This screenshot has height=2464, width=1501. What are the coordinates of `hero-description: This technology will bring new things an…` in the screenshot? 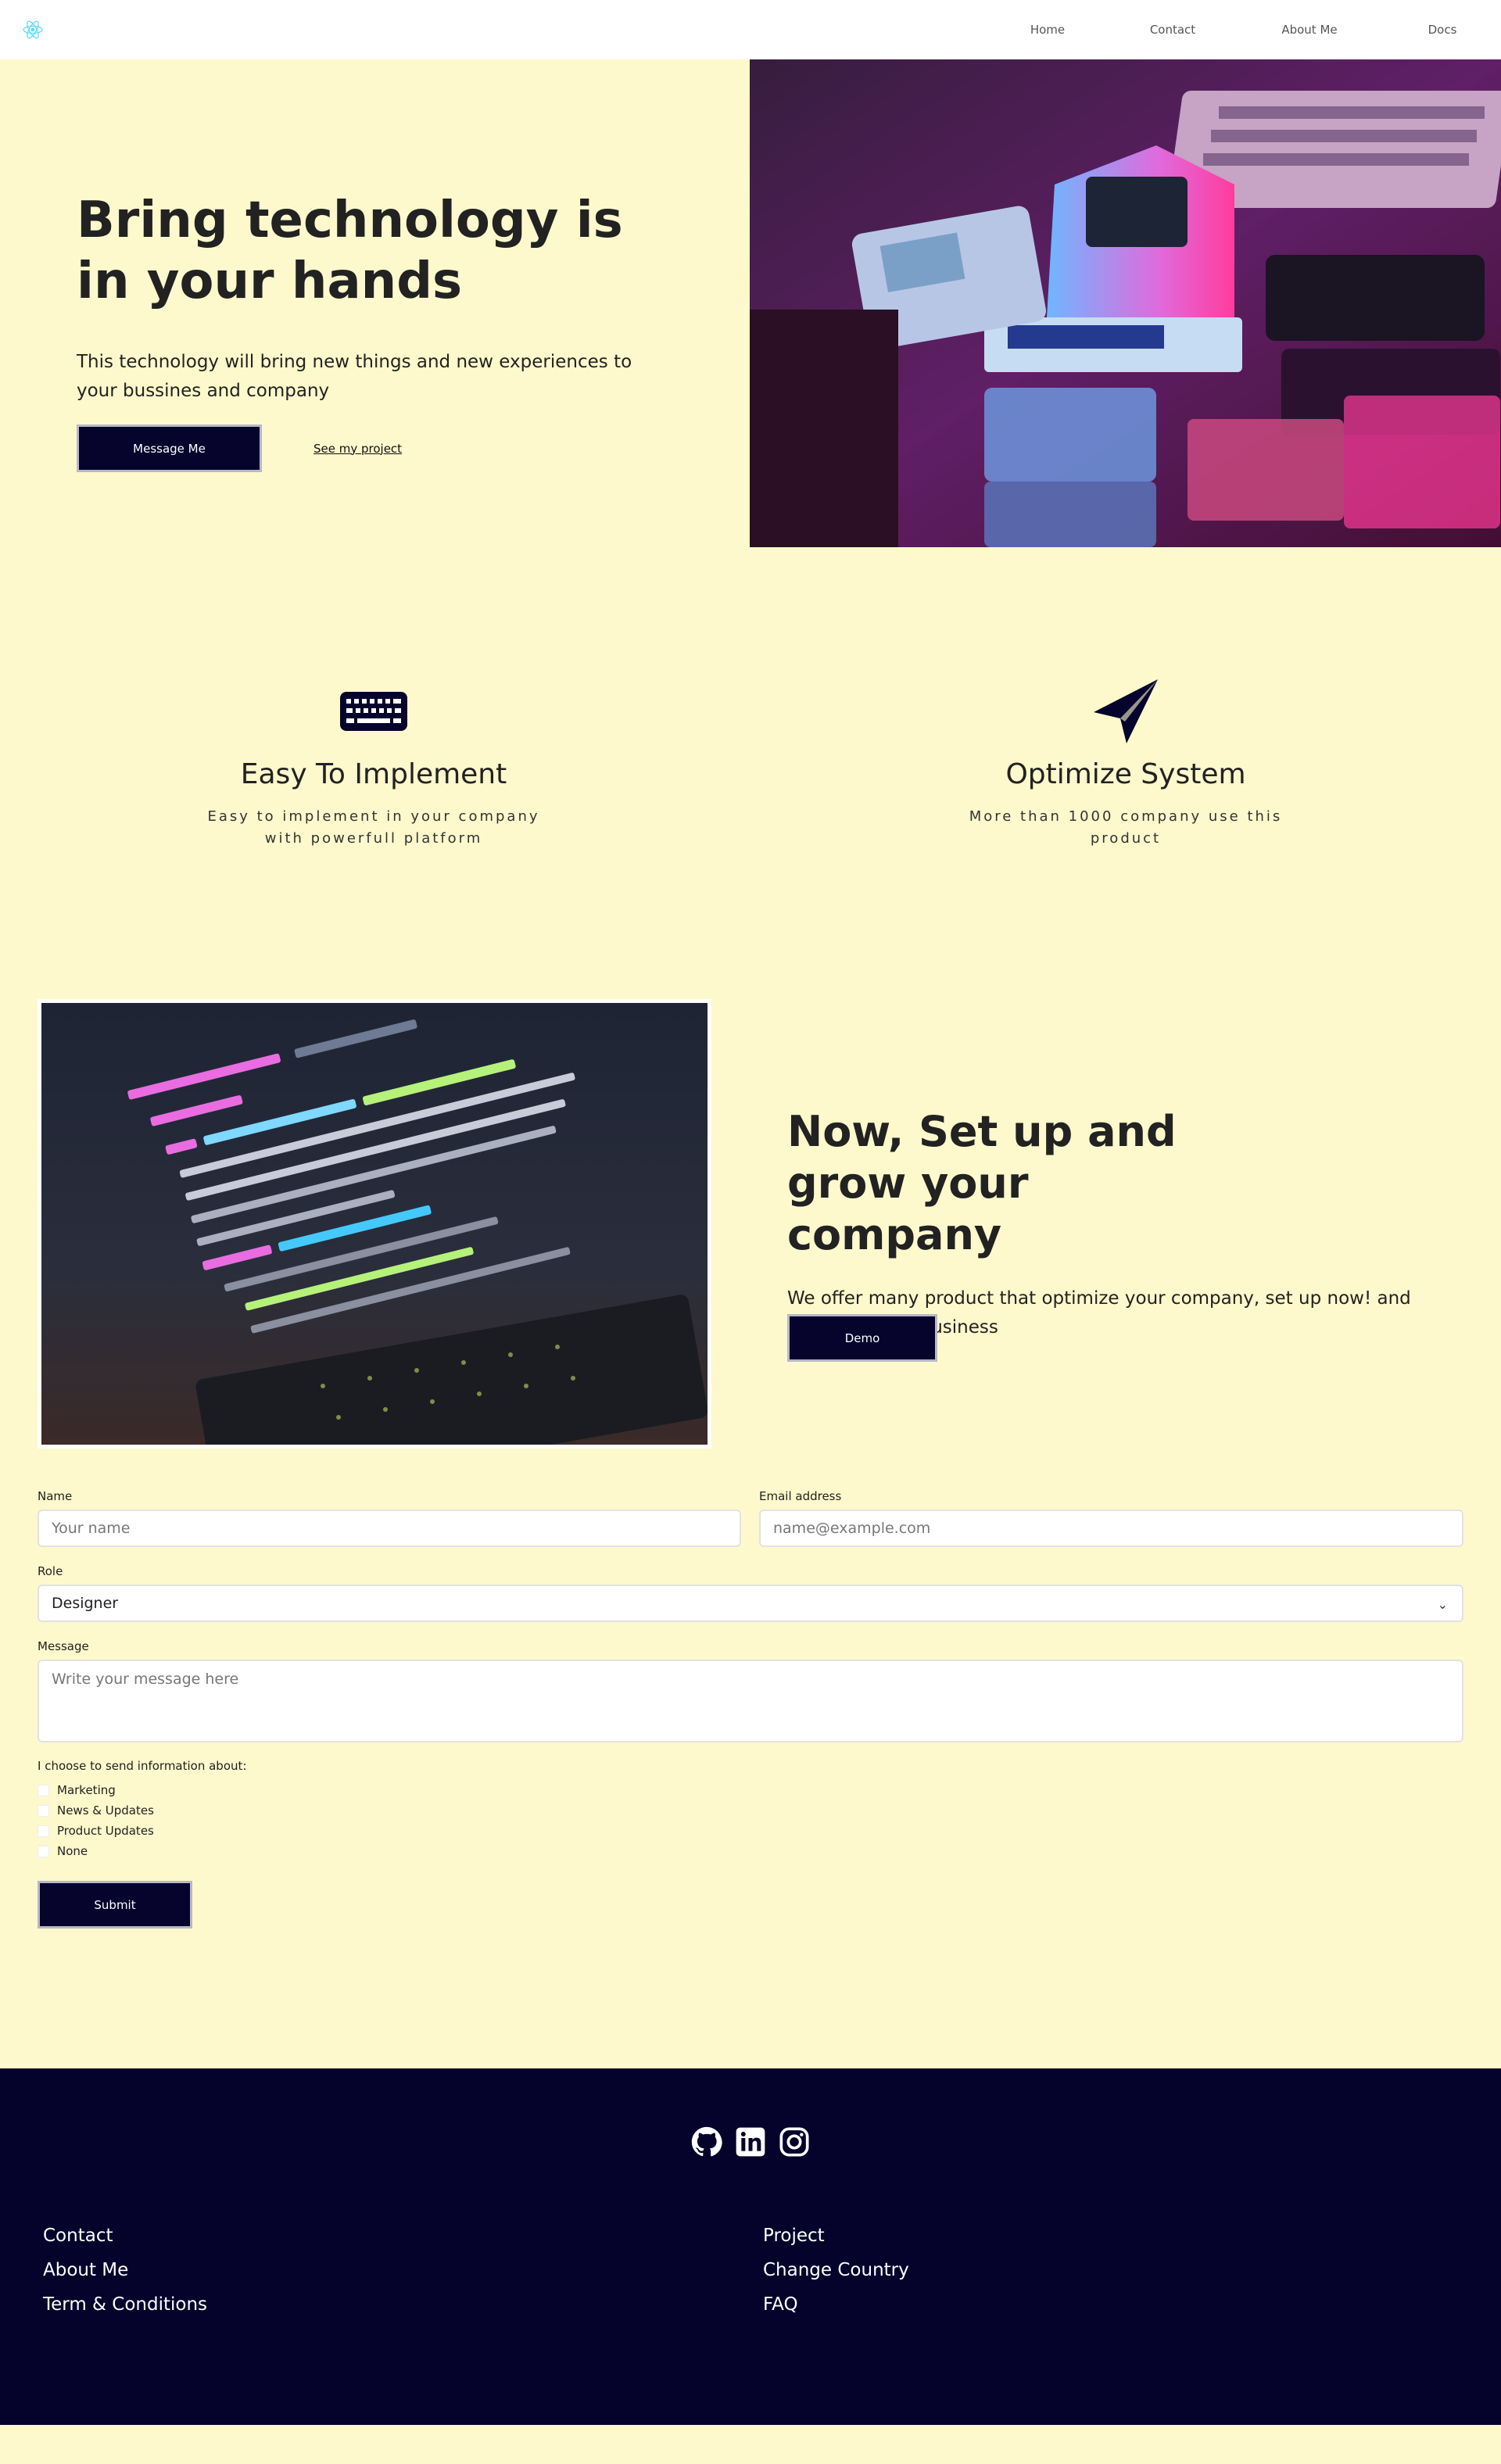 It's located at (354, 376).